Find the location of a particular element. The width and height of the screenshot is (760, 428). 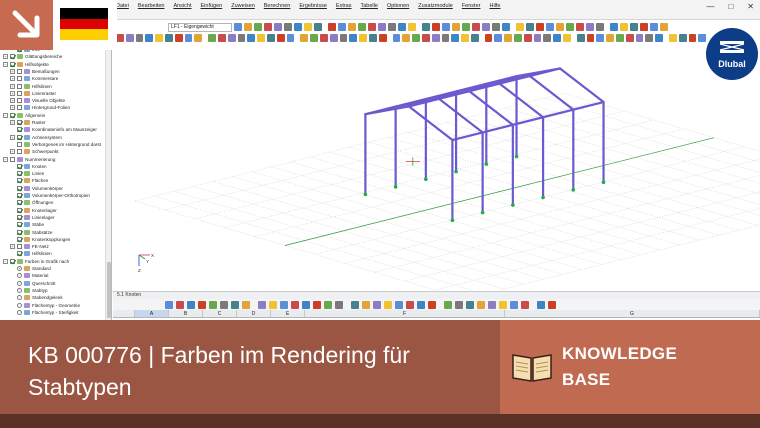

menu-item-5: Berechnen is located at coordinates (277, 6).